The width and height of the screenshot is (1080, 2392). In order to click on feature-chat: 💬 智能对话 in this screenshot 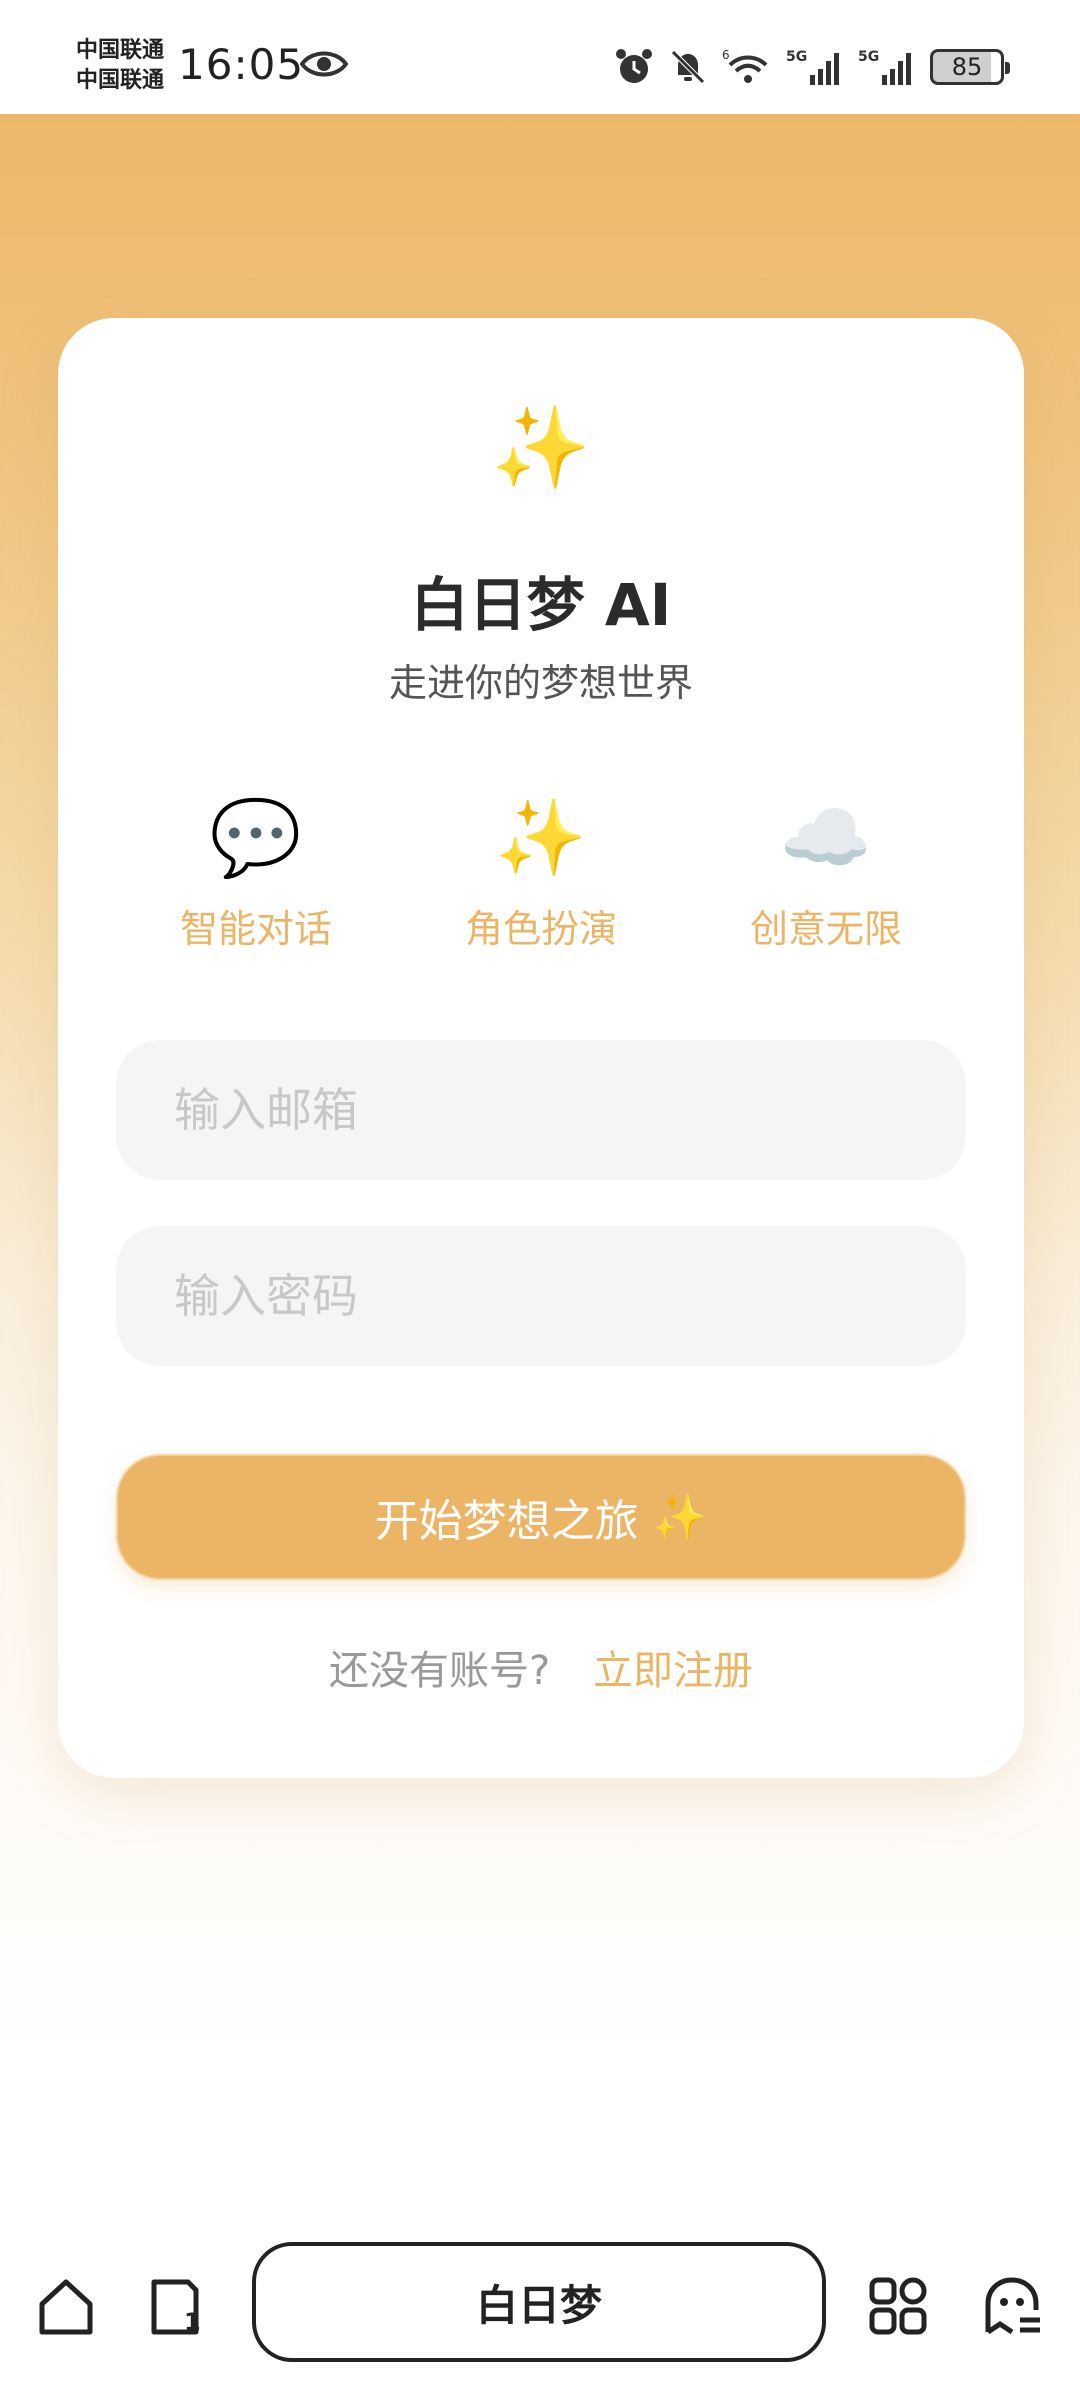, I will do `click(256, 870)`.